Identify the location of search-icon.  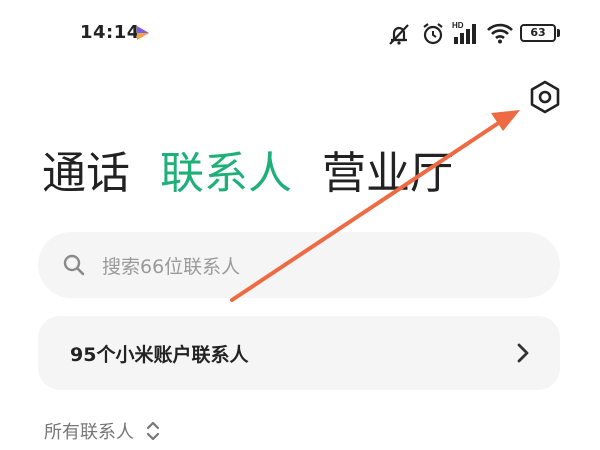
(74, 265).